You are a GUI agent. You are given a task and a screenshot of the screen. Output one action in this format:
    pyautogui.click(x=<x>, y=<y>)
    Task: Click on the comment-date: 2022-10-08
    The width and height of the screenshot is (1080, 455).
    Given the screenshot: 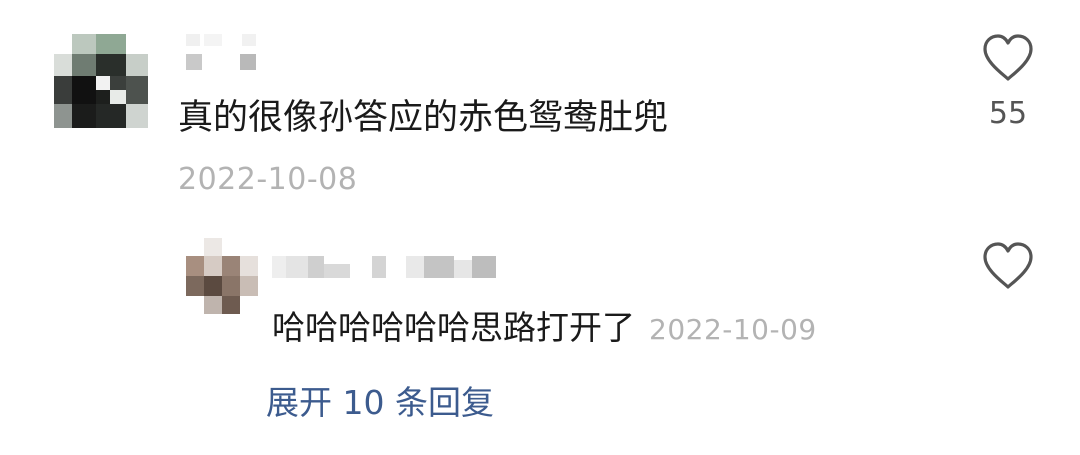 What is the action you would take?
    pyautogui.click(x=268, y=179)
    